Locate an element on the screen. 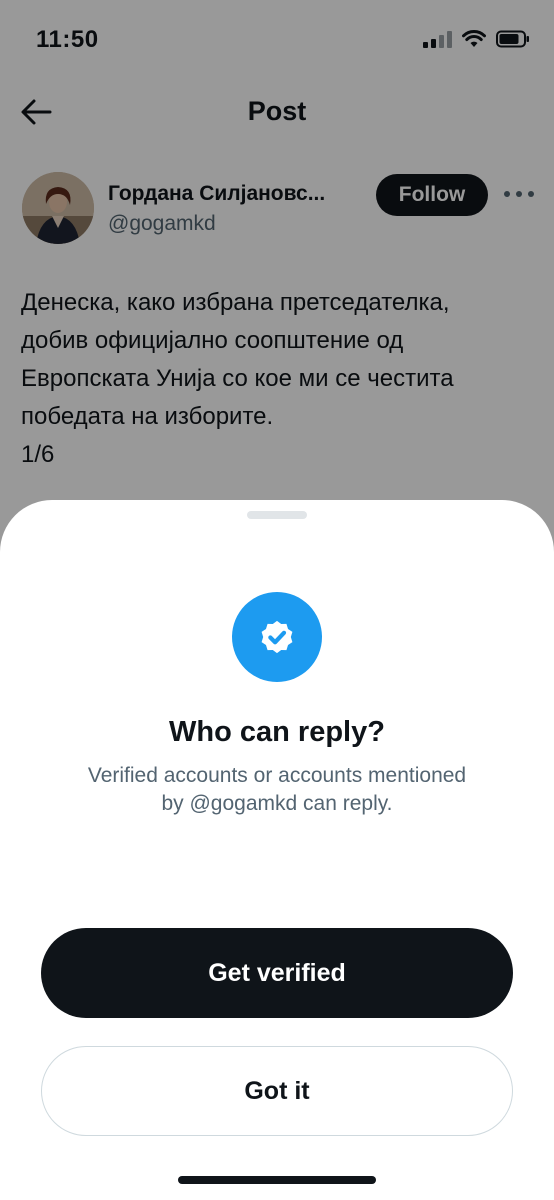  get-verified-button: Get verified is located at coordinates (277, 973).